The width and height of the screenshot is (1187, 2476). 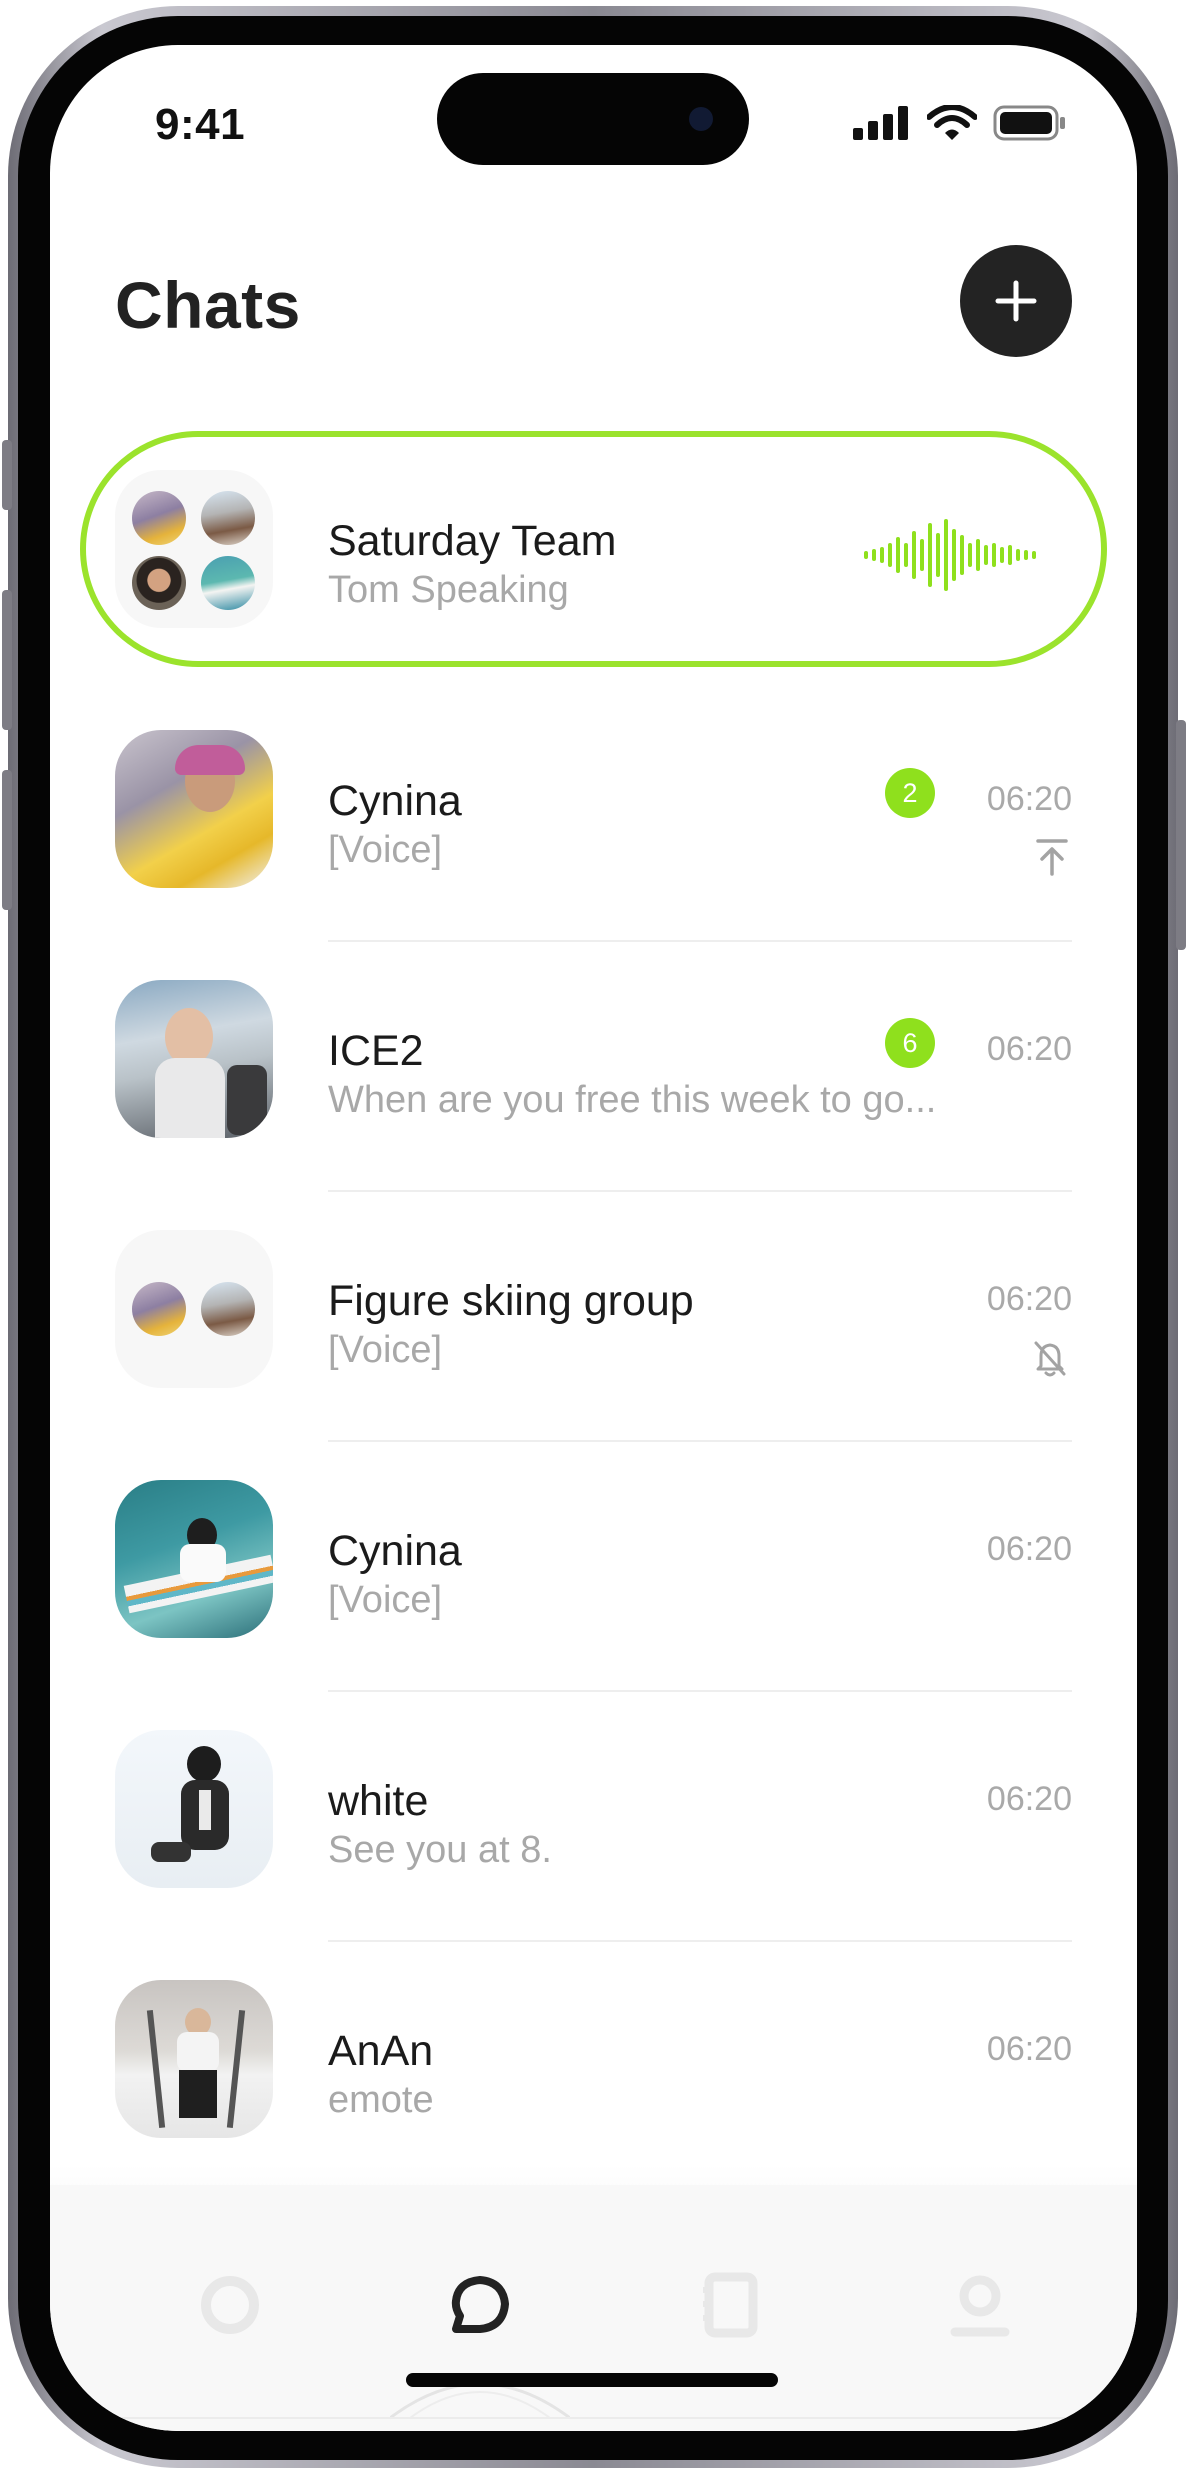 I want to click on wifi-icon, so click(x=952, y=122).